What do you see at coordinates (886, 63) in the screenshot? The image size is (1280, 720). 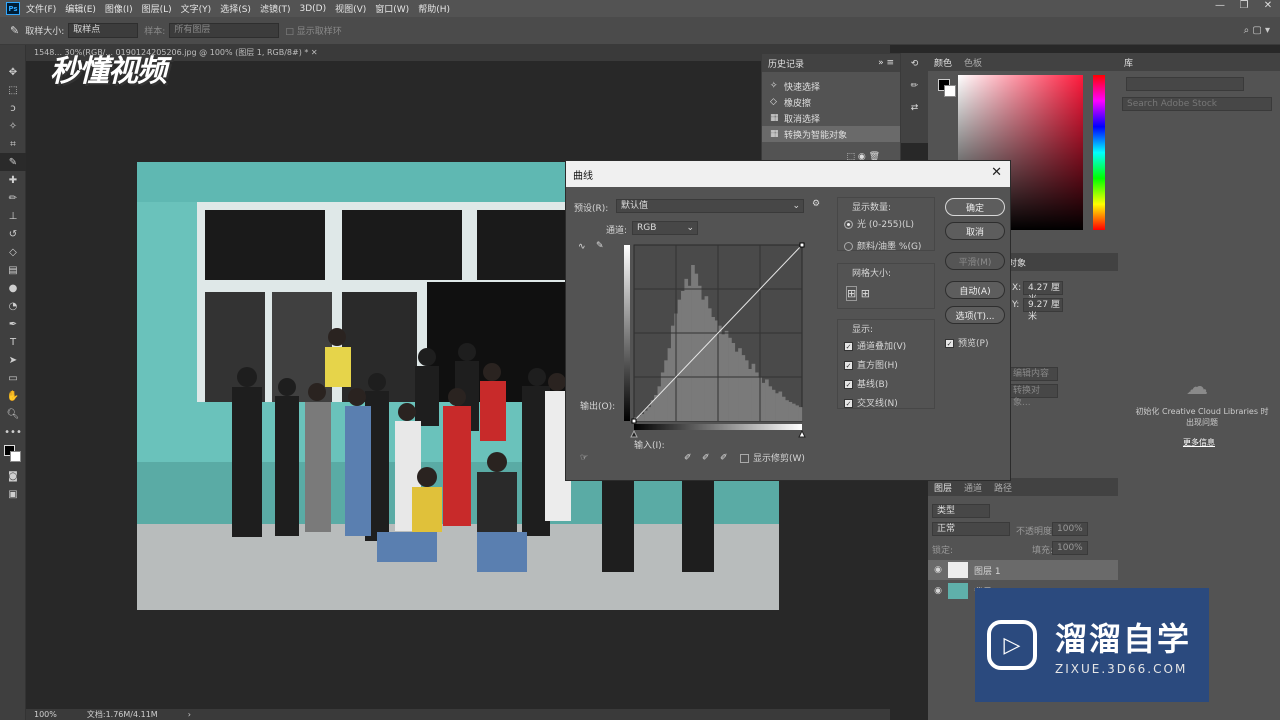 I see `panel-menu-icon: » ≡` at bounding box center [886, 63].